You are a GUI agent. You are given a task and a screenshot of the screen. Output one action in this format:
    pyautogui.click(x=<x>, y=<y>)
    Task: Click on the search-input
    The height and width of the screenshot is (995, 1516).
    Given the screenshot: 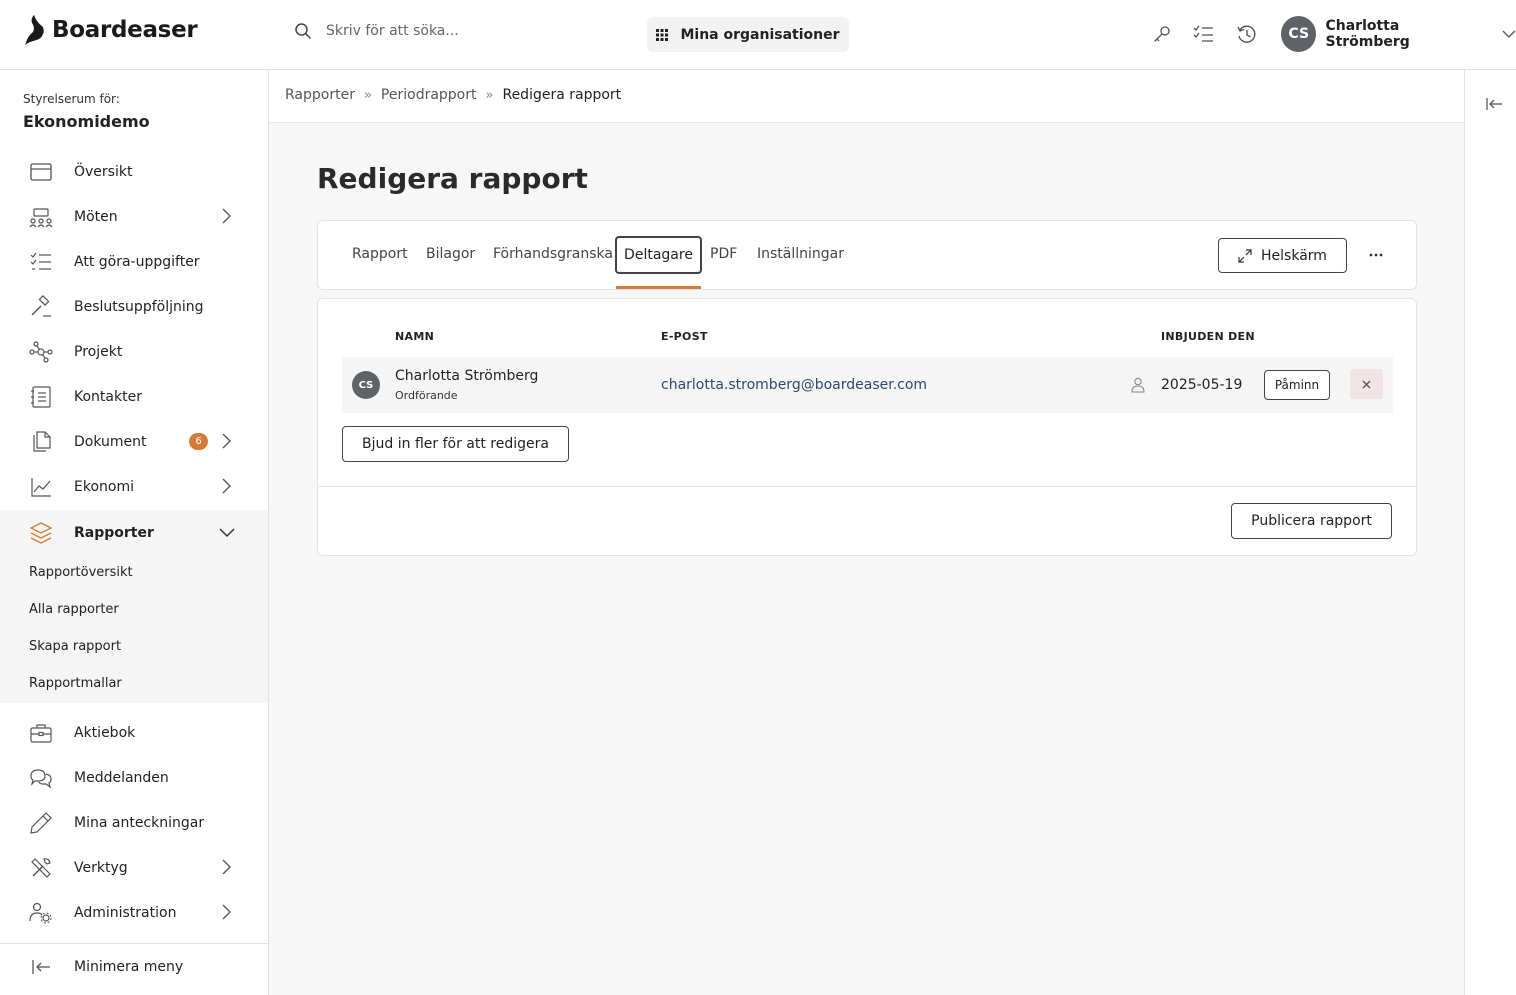 What is the action you would take?
    pyautogui.click(x=476, y=31)
    